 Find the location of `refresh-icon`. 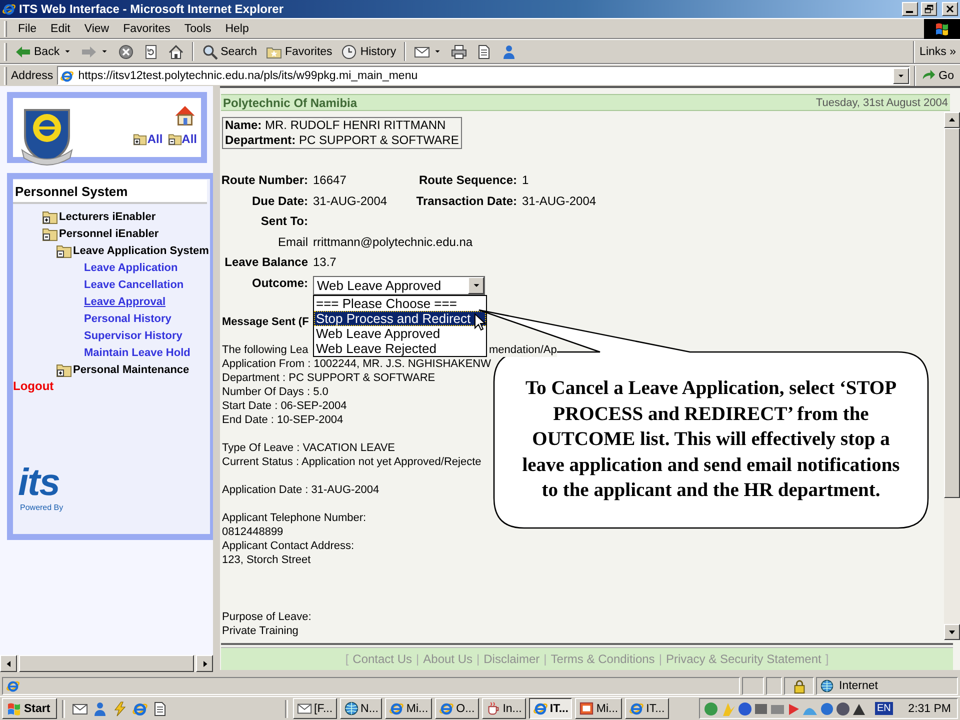

refresh-icon is located at coordinates (150, 52).